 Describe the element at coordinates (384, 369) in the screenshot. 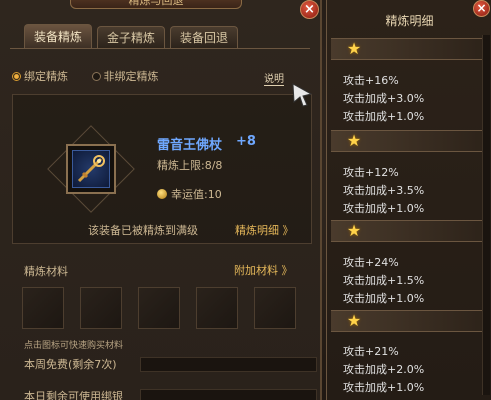

I see `detail-line: 攻击加成+2.0%` at that location.